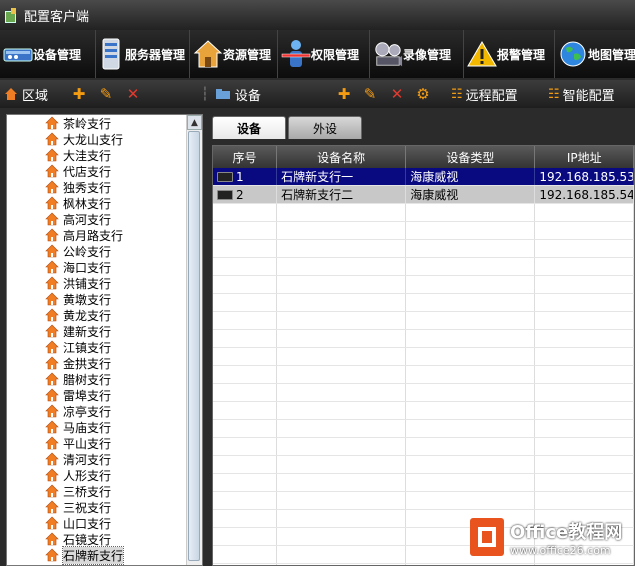 Image resolution: width=635 pixels, height=566 pixels. Describe the element at coordinates (370, 94) in the screenshot. I see `edit-device-icon: ✎` at that location.